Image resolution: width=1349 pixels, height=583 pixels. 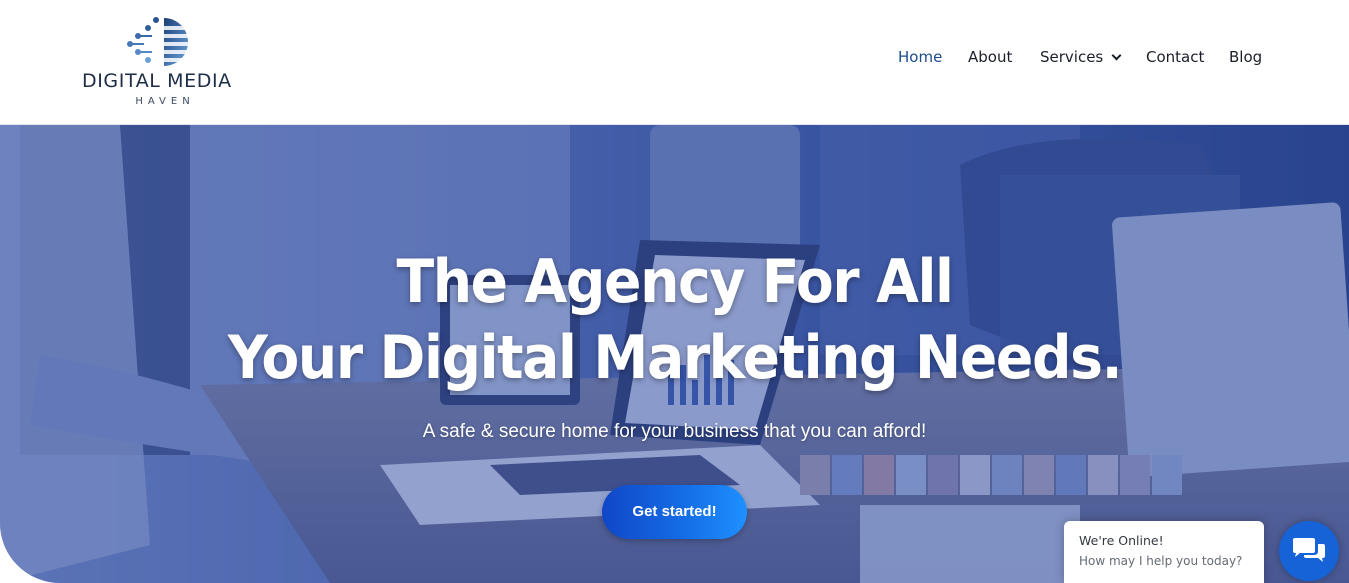 What do you see at coordinates (675, 358) in the screenshot?
I see `hero-title-line2: Your Digital Marketing Needs.` at bounding box center [675, 358].